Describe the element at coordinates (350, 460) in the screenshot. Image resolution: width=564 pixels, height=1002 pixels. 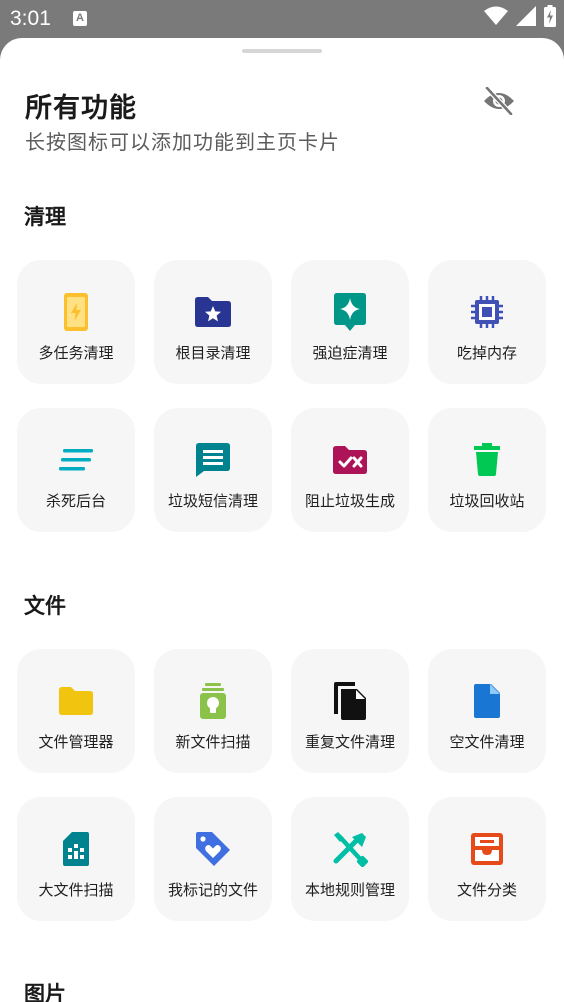
I see `folder-block-icon` at that location.